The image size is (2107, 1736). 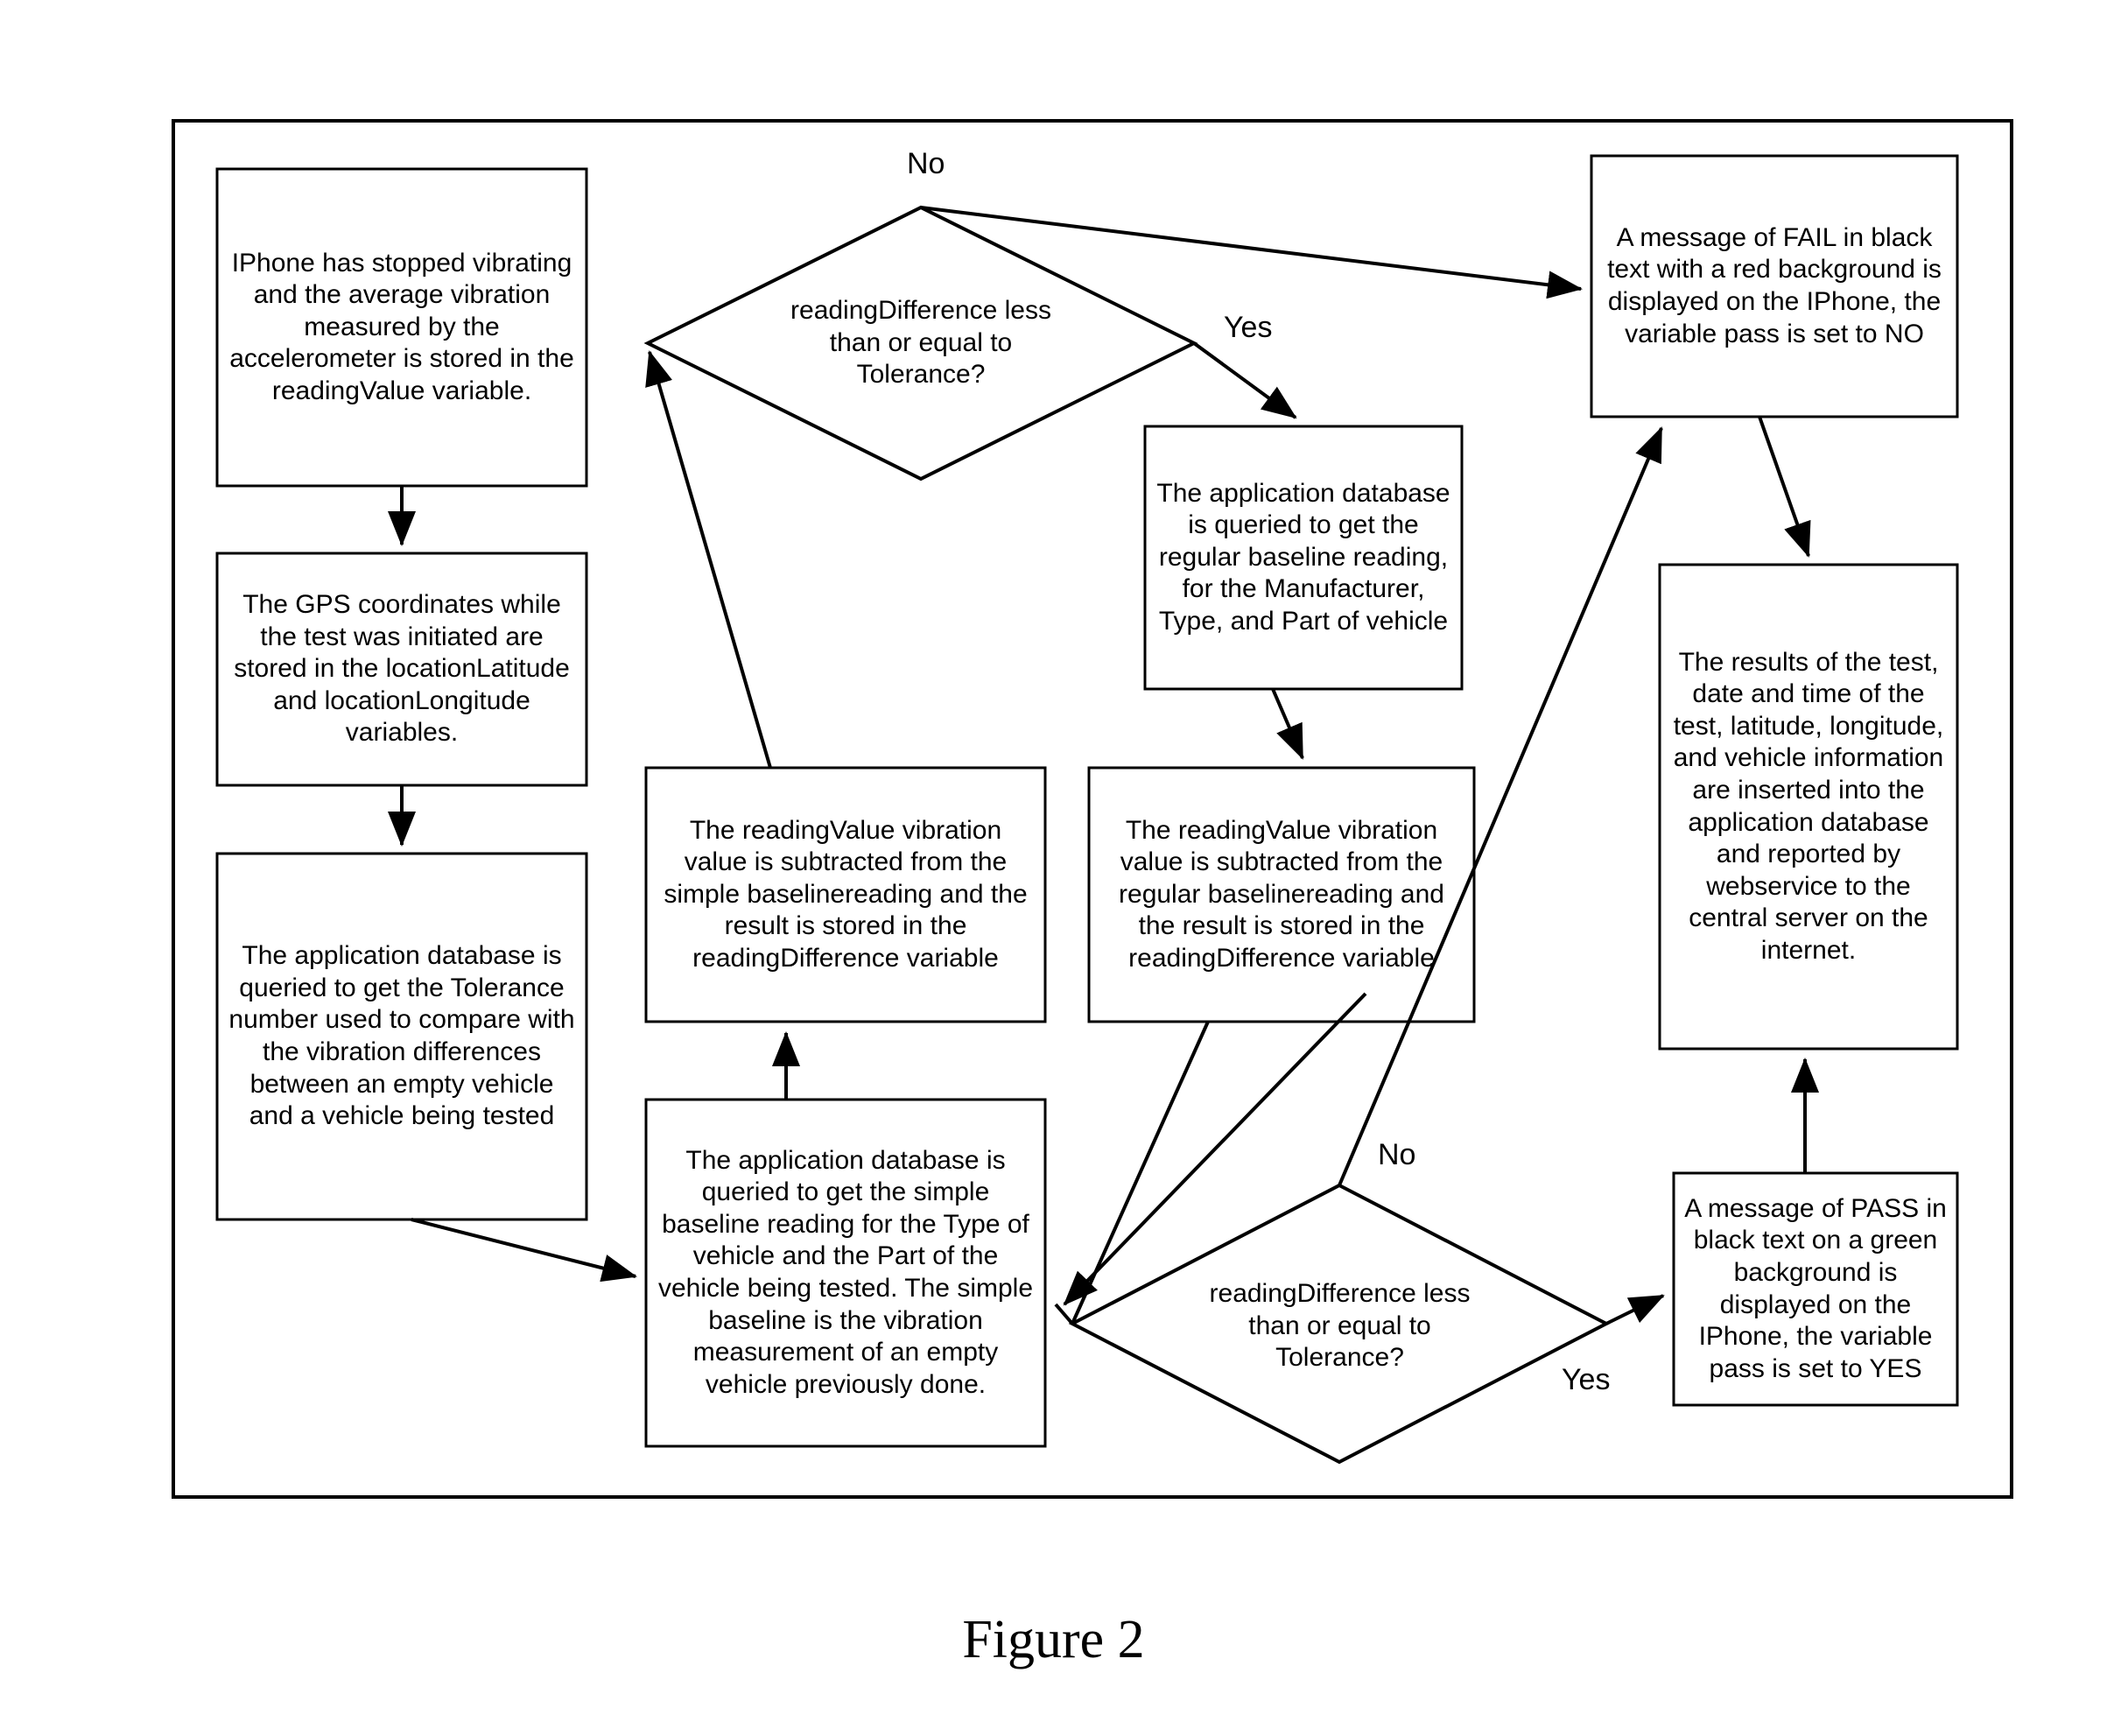 What do you see at coordinates (1248, 327) in the screenshot?
I see `edge-label-top-yes: Yes` at bounding box center [1248, 327].